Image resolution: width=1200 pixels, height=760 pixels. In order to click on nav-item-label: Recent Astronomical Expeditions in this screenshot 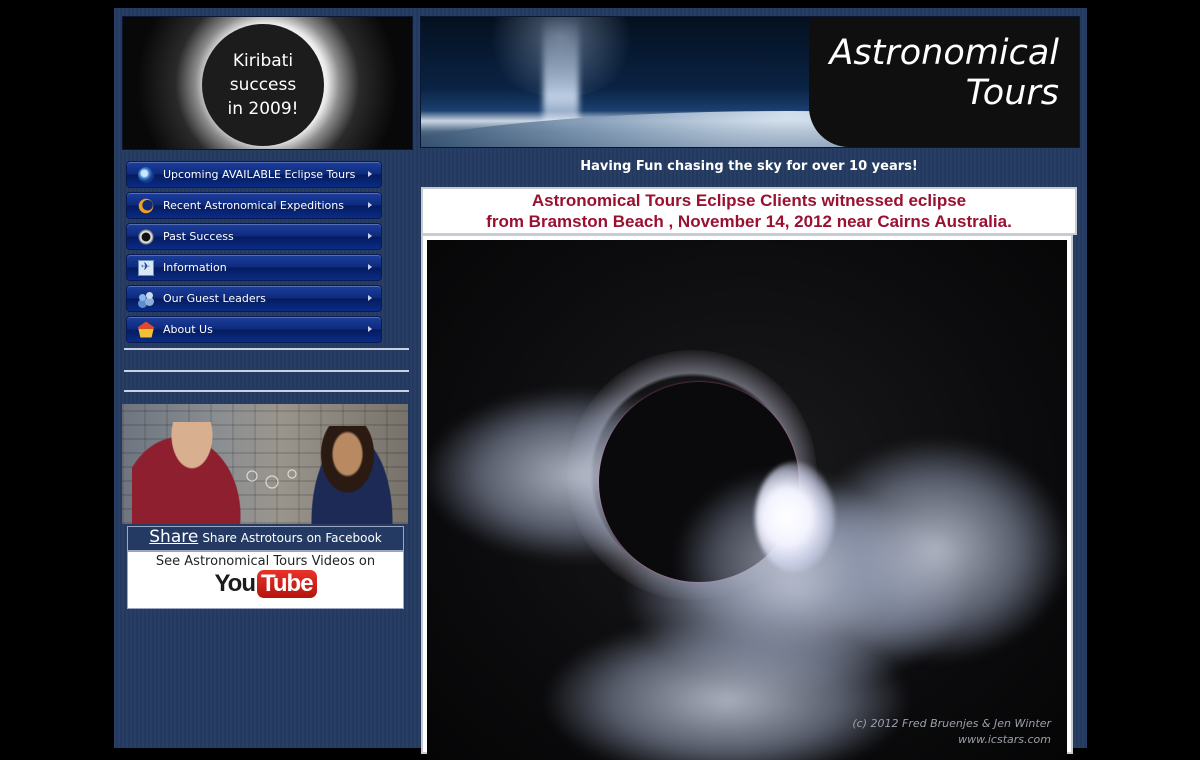, I will do `click(253, 205)`.